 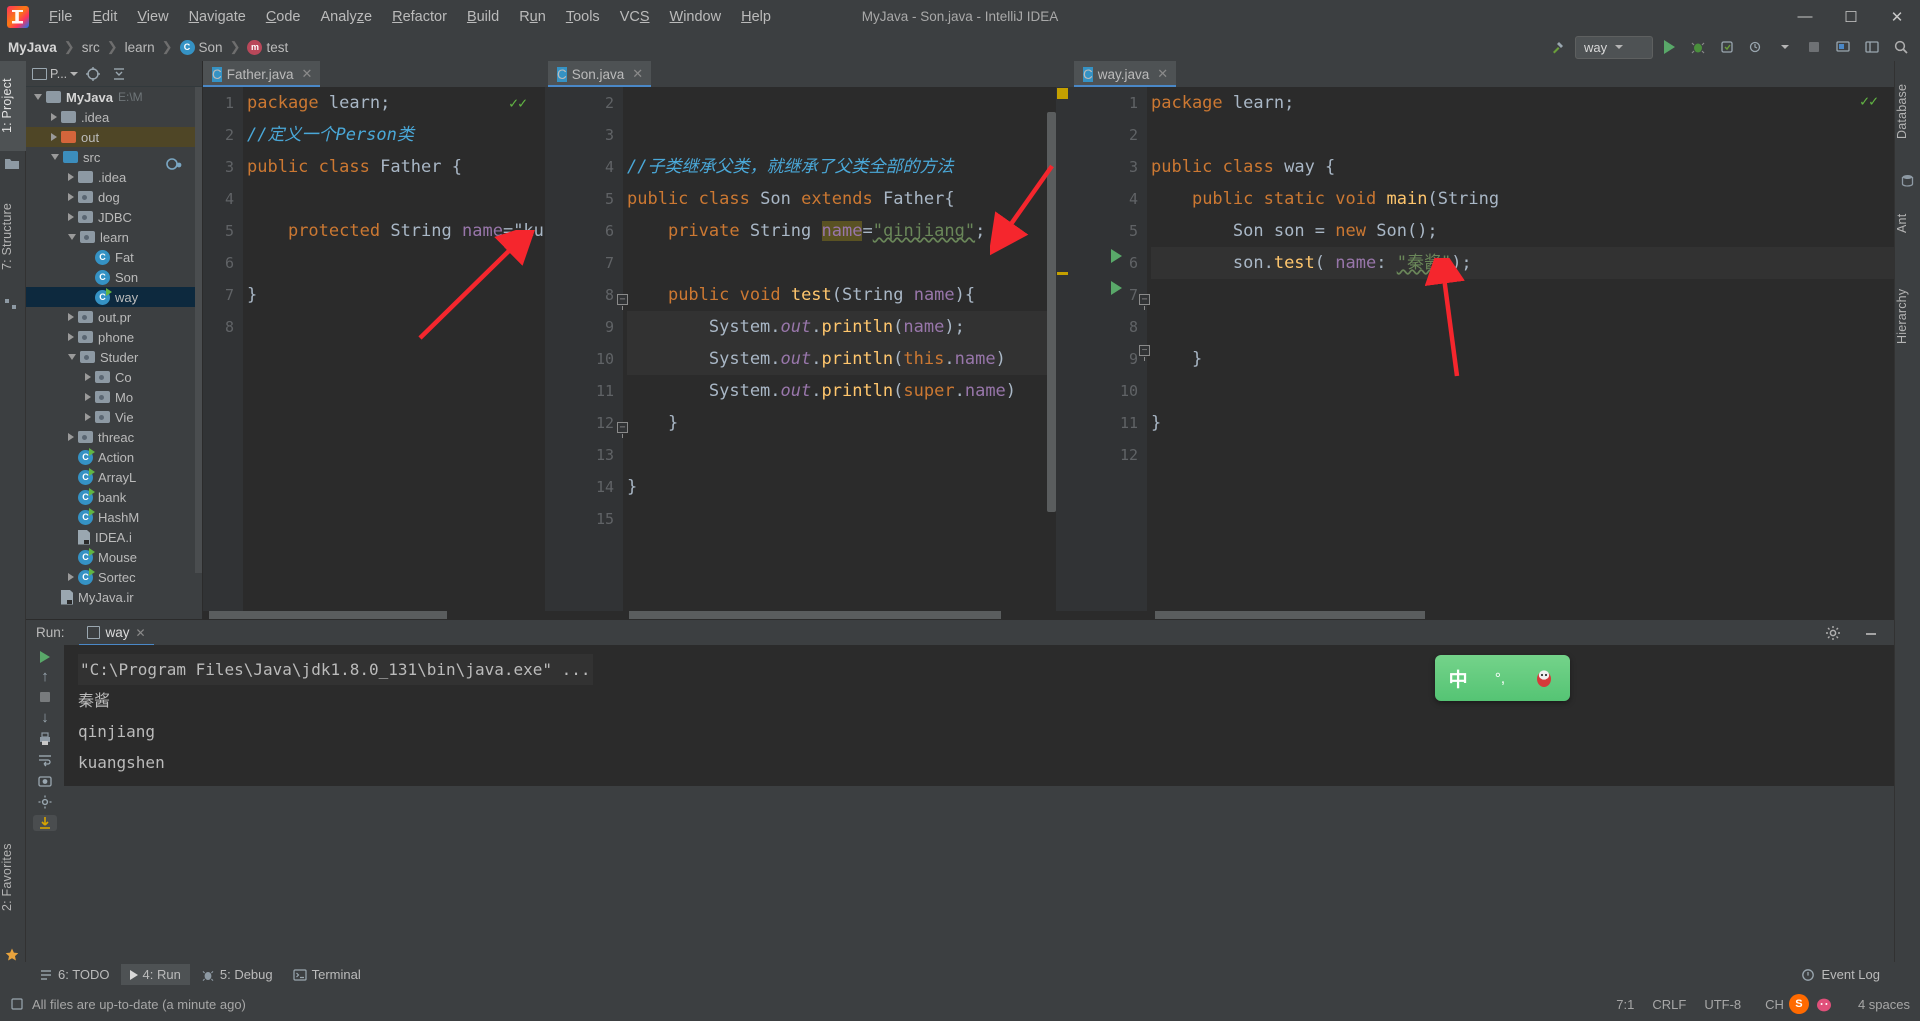 What do you see at coordinates (140, 47) in the screenshot?
I see `breadcrumb-learn: learn` at bounding box center [140, 47].